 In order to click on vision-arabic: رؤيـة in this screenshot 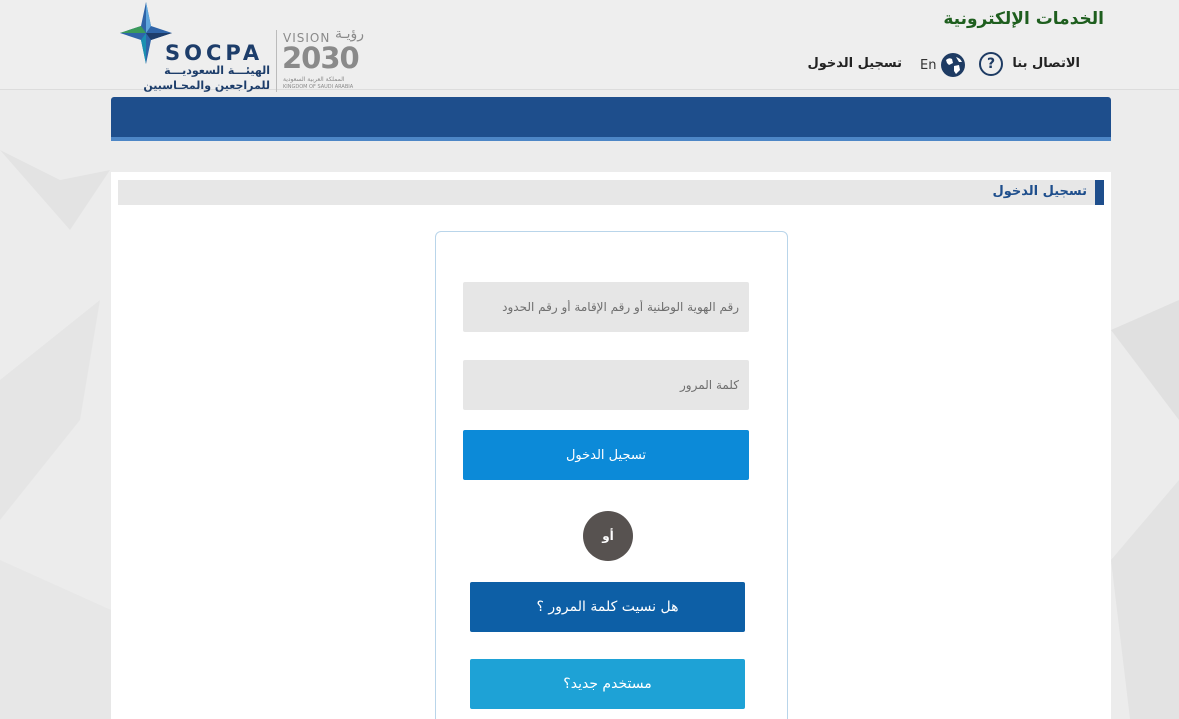, I will do `click(350, 34)`.